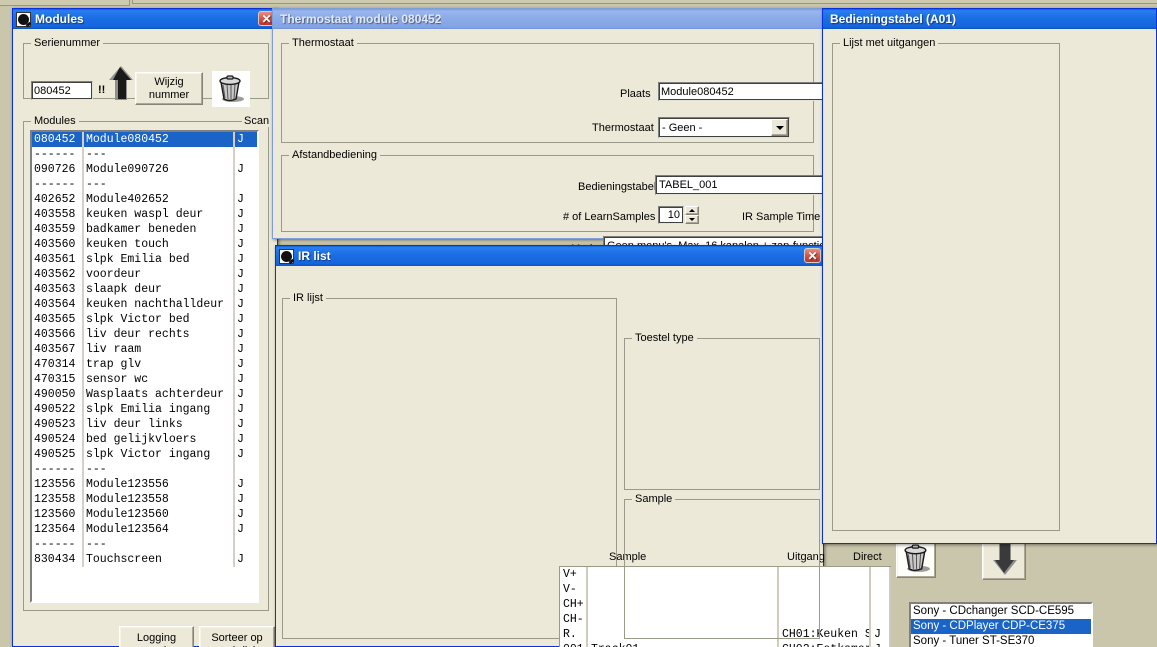 This screenshot has width=1157, height=647. Describe the element at coordinates (58, 394) in the screenshot. I see `module-id: 490050` at that location.